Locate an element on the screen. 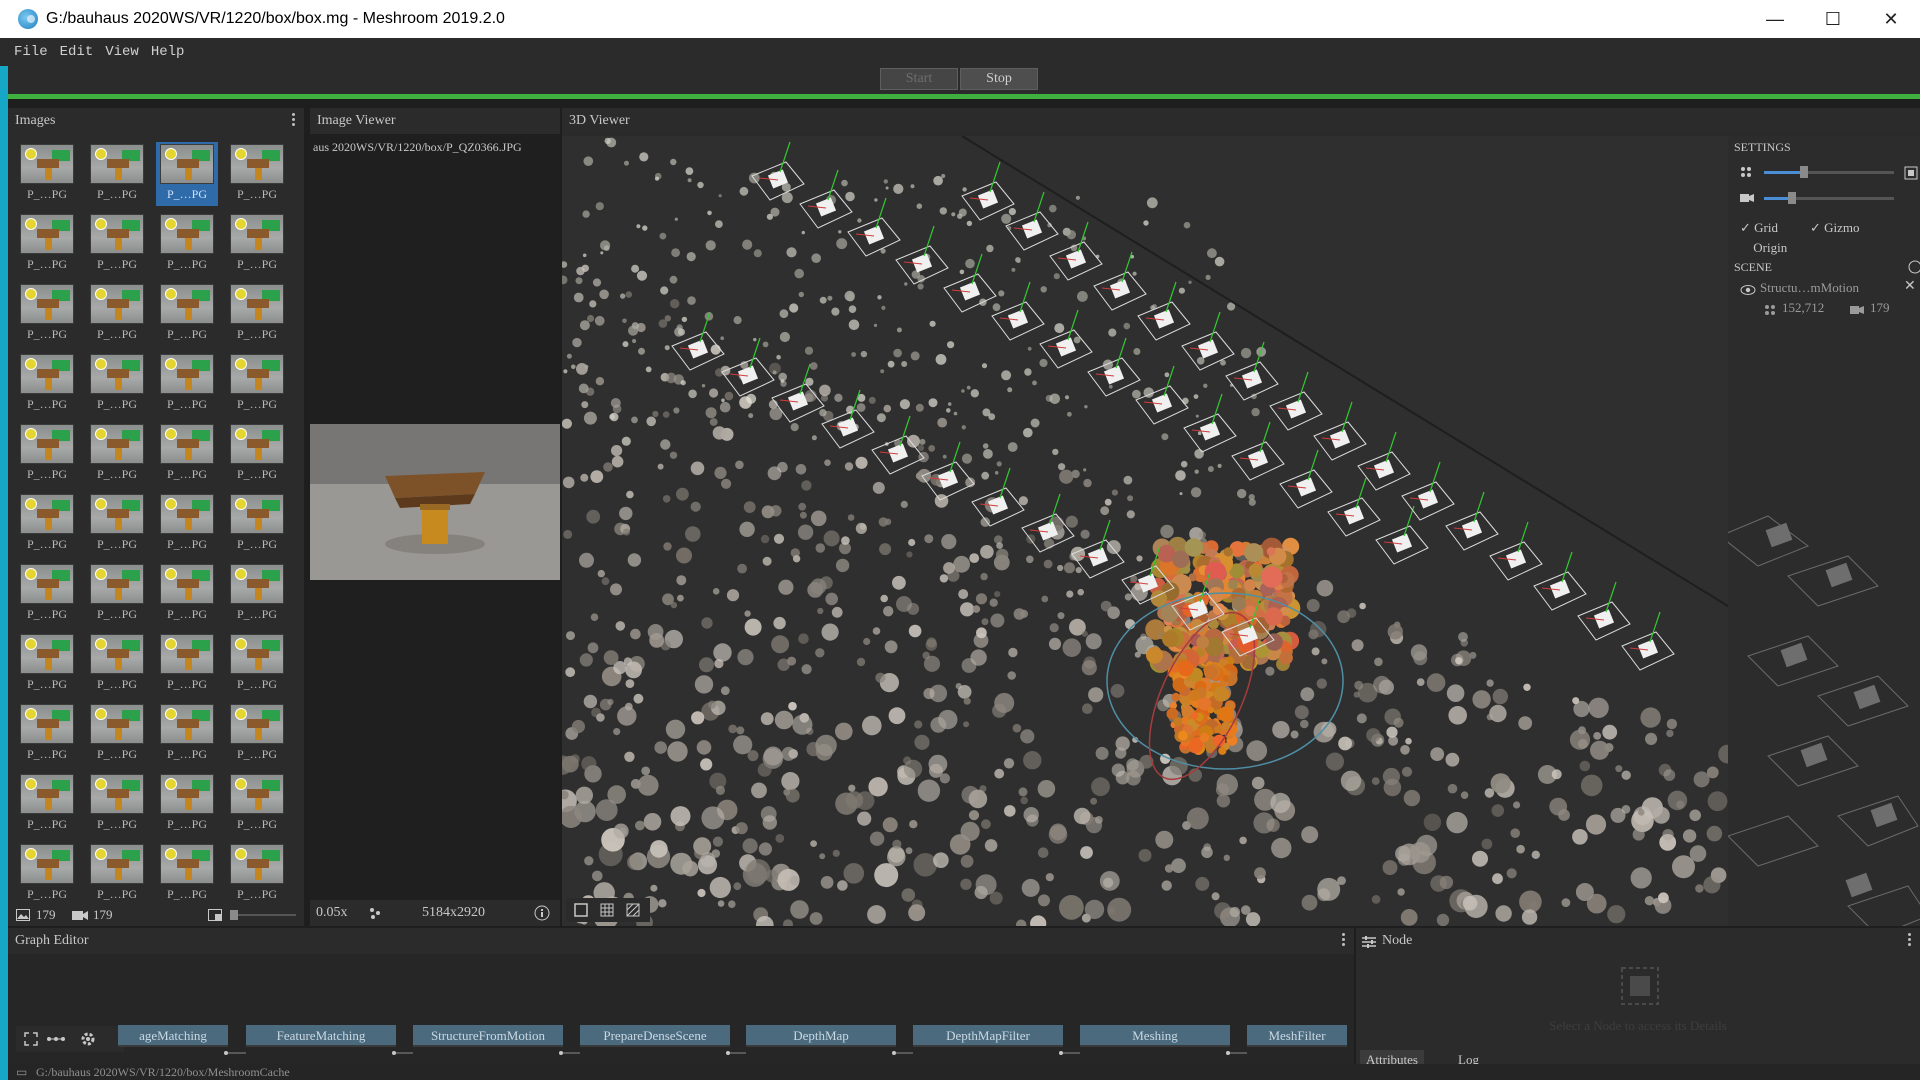  node-panel-menu-icon is located at coordinates (1910, 941).